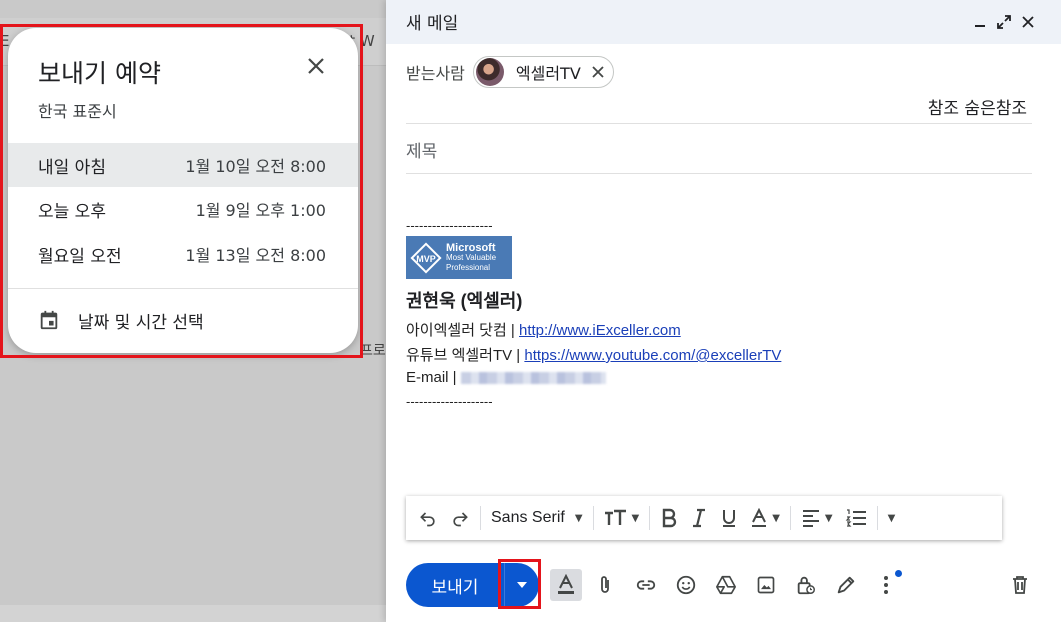 The height and width of the screenshot is (622, 1061). I want to click on font-selector: Sans Serif ▼, so click(537, 518).